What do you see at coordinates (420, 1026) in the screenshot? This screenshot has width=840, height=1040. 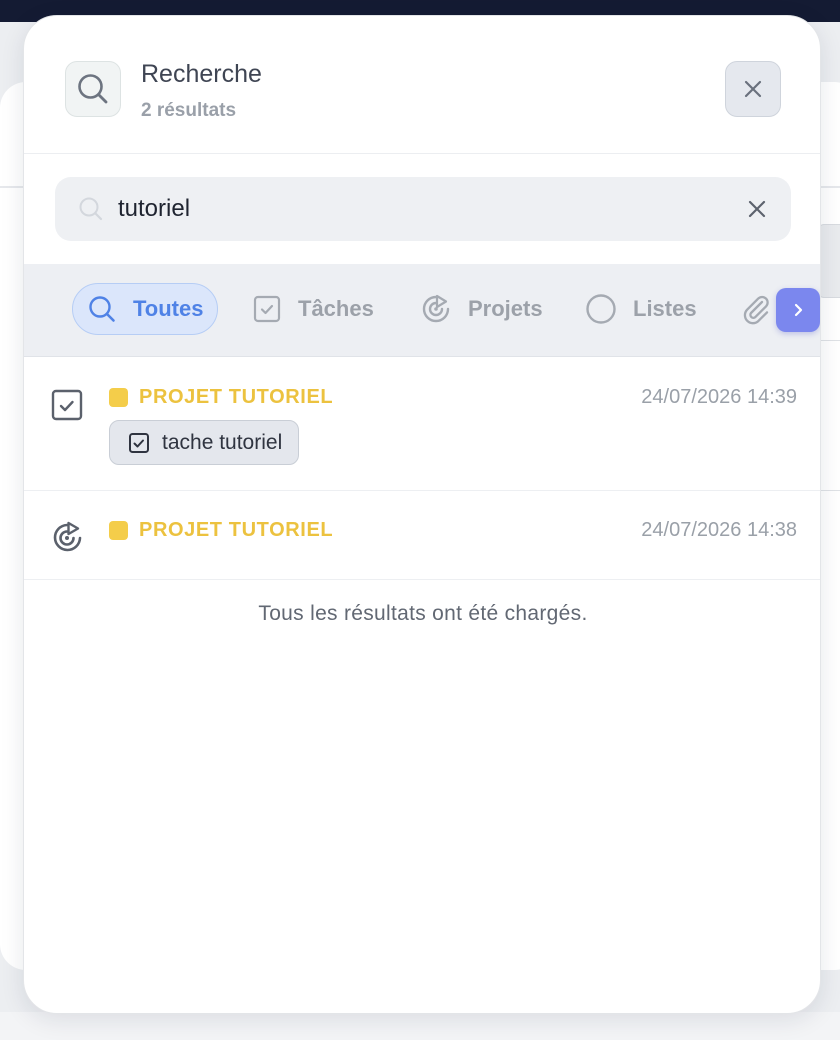 I see `background-footer` at bounding box center [420, 1026].